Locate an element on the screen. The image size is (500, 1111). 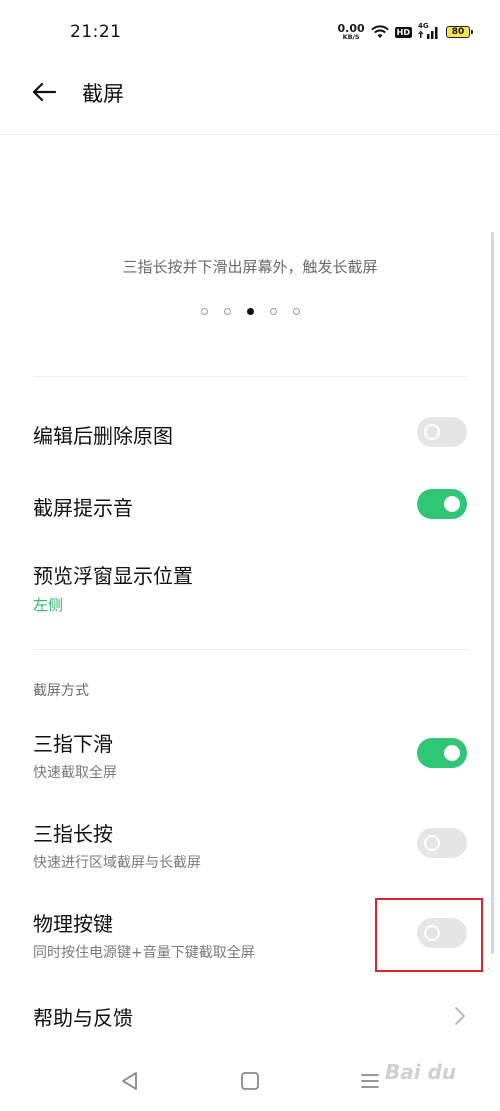
setting-three-finger-swipe-title: 三指下滑 is located at coordinates (73, 744).